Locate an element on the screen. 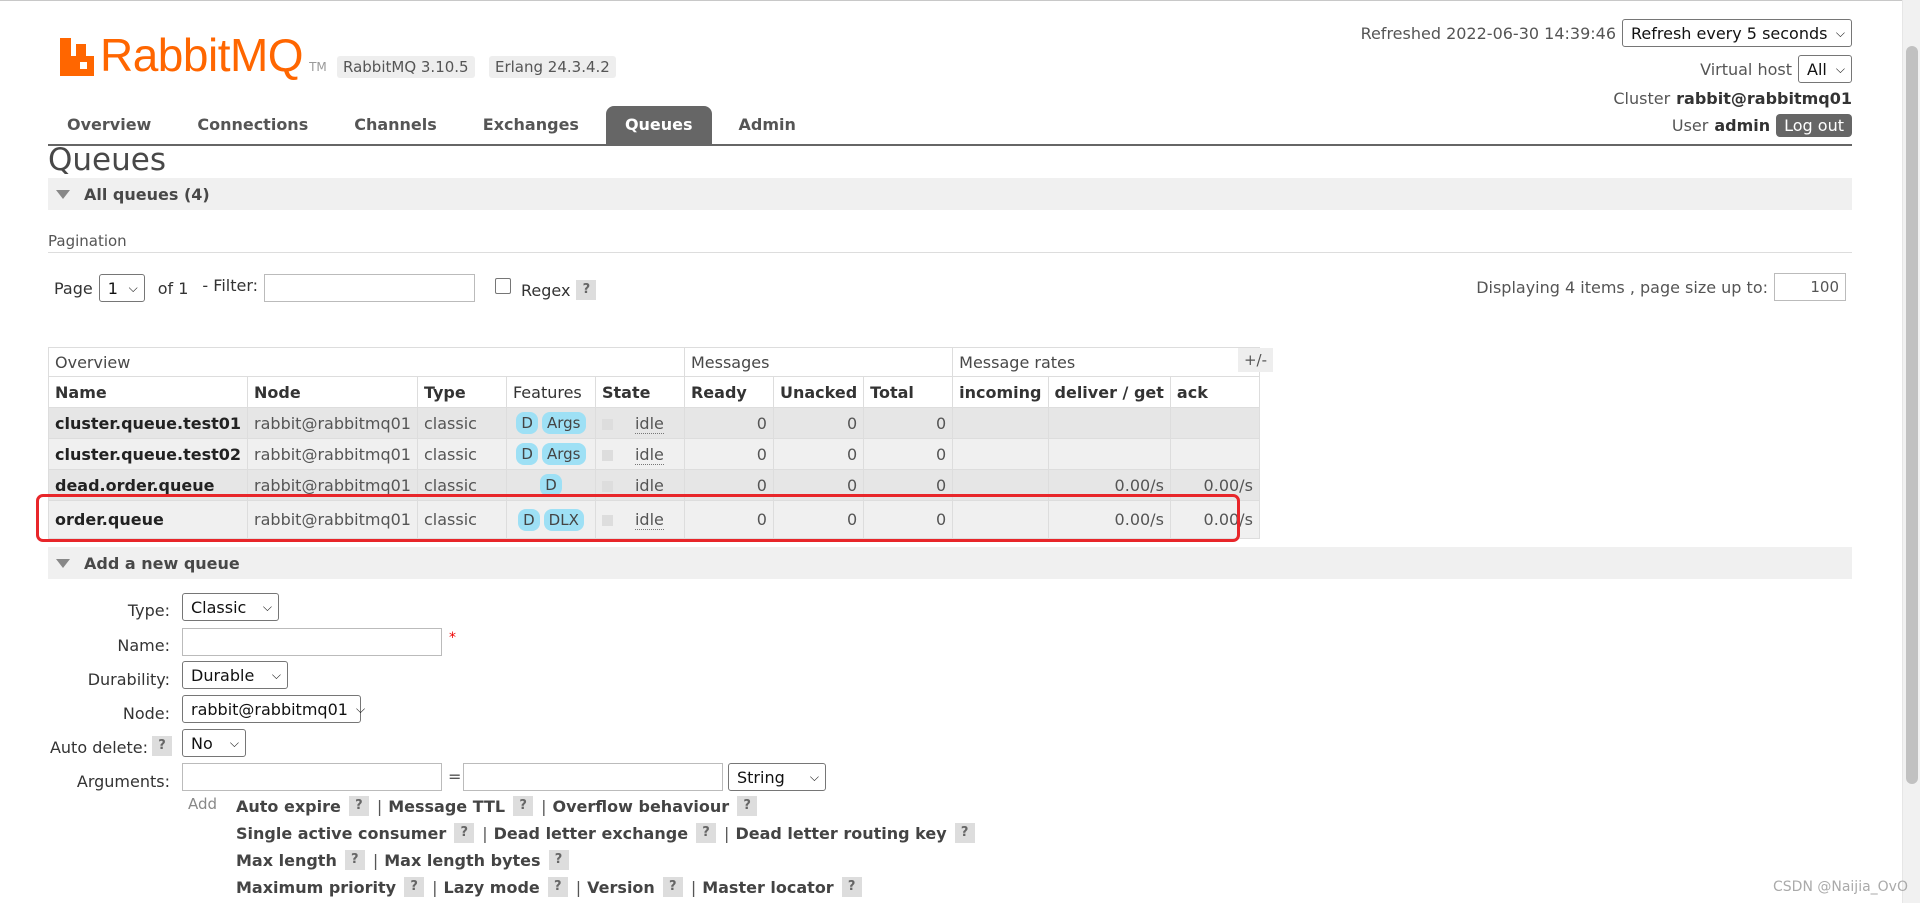 The width and height of the screenshot is (1920, 903). durability-select: Durable ⌵ is located at coordinates (235, 675).